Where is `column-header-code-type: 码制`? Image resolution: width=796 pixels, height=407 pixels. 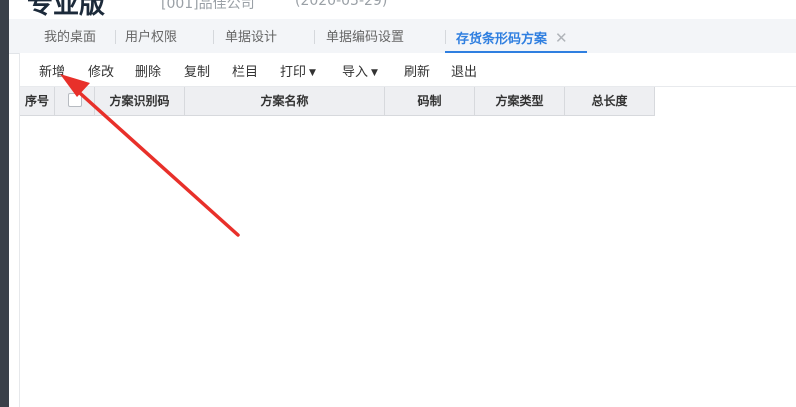
column-header-code-type: 码制 is located at coordinates (430, 101).